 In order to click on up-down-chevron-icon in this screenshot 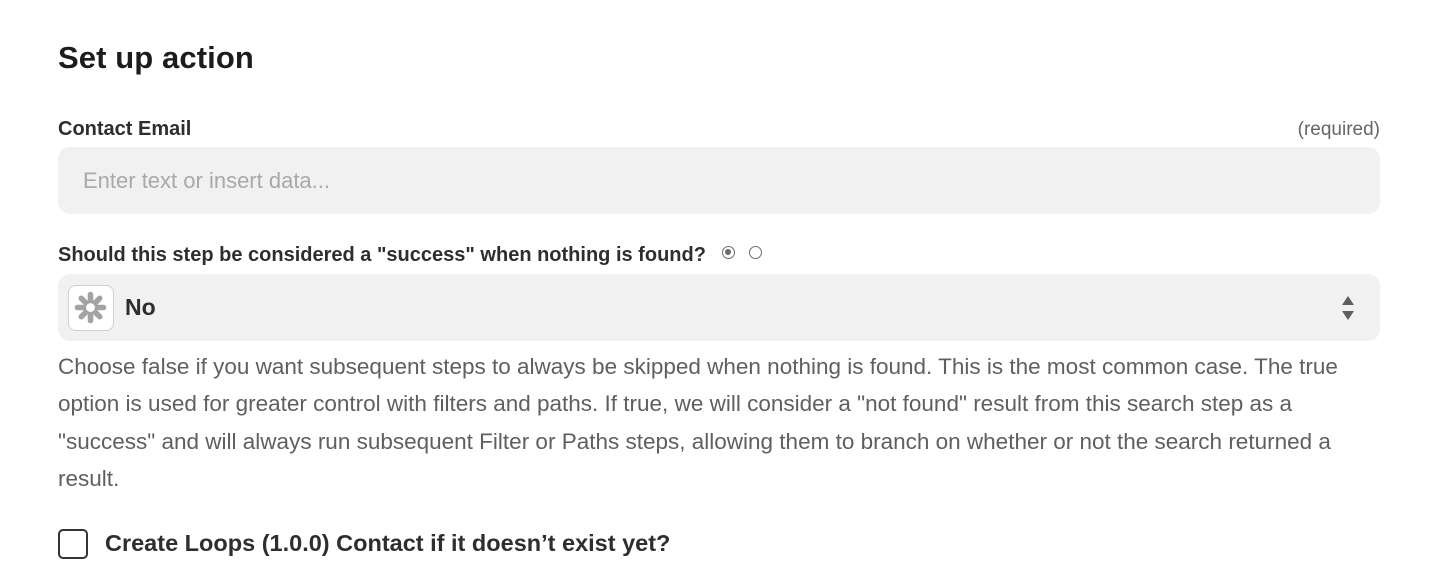, I will do `click(1348, 308)`.